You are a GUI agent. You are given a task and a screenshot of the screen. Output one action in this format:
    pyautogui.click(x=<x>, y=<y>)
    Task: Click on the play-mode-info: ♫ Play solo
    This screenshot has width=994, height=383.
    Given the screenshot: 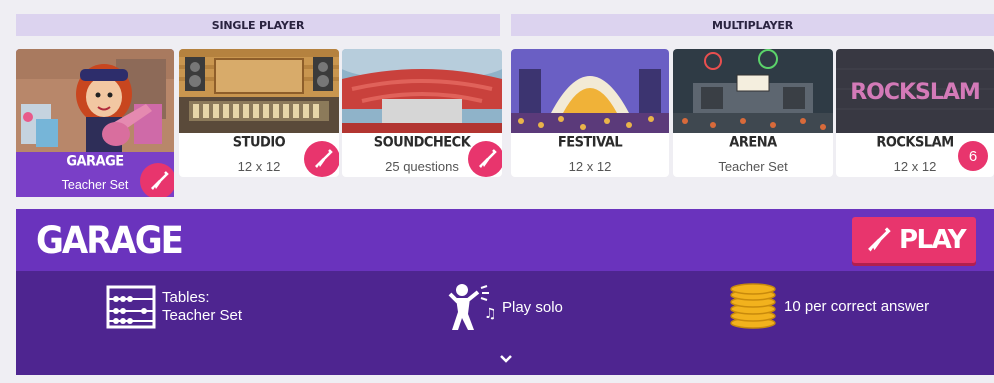 What is the action you would take?
    pyautogui.click(x=504, y=307)
    